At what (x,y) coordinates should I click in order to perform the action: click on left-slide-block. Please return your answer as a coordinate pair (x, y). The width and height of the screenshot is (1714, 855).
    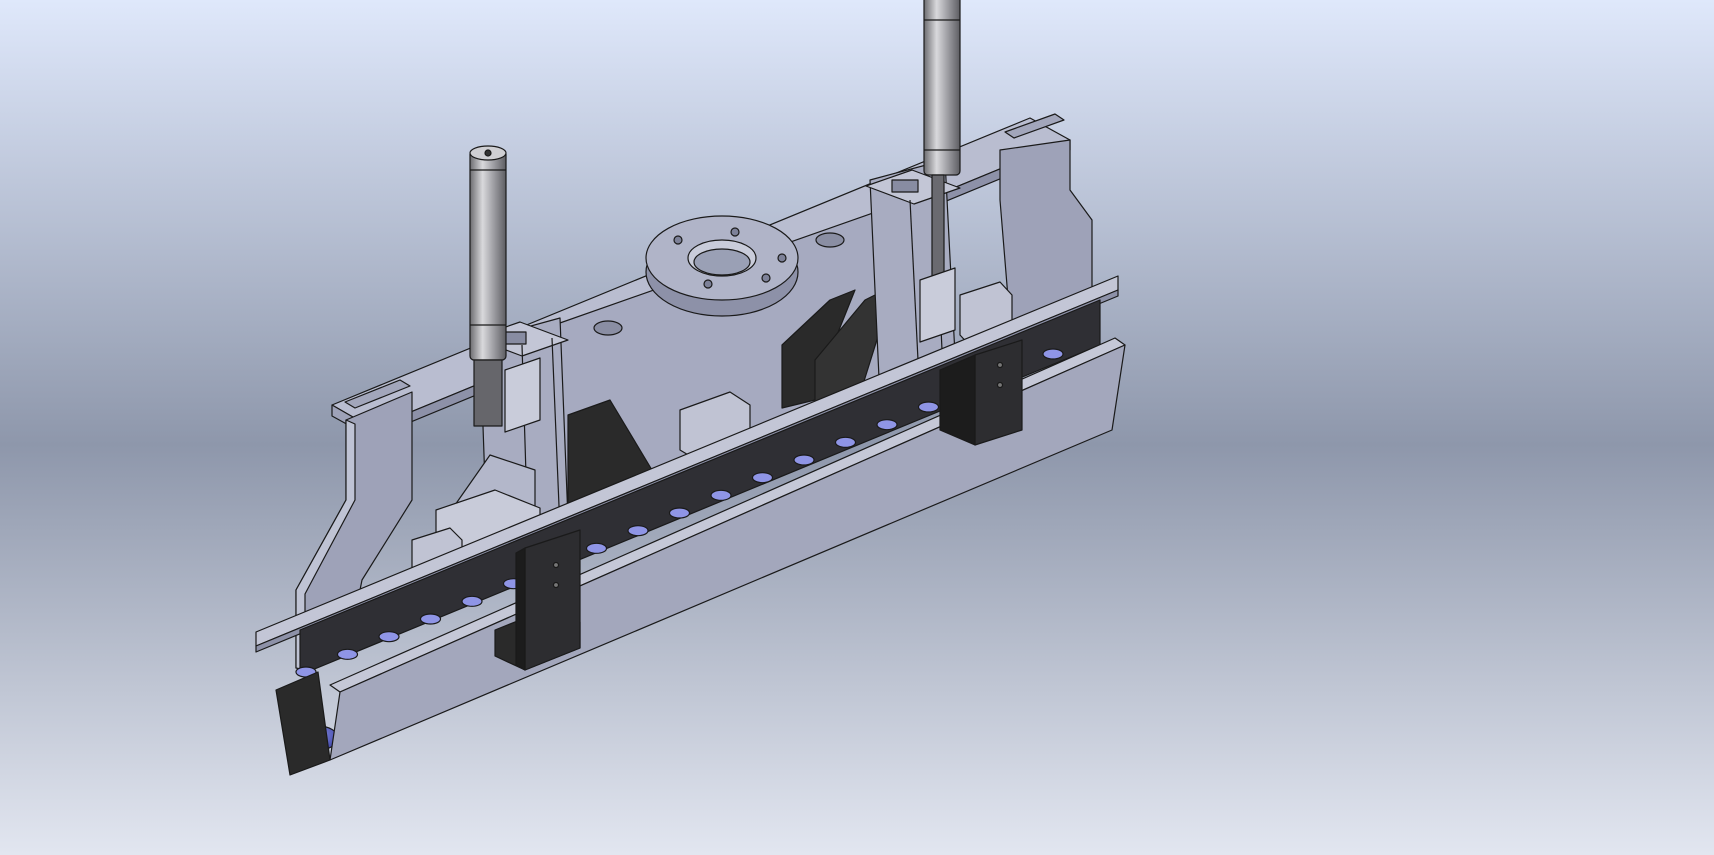
    Looking at the image, I should click on (522, 395).